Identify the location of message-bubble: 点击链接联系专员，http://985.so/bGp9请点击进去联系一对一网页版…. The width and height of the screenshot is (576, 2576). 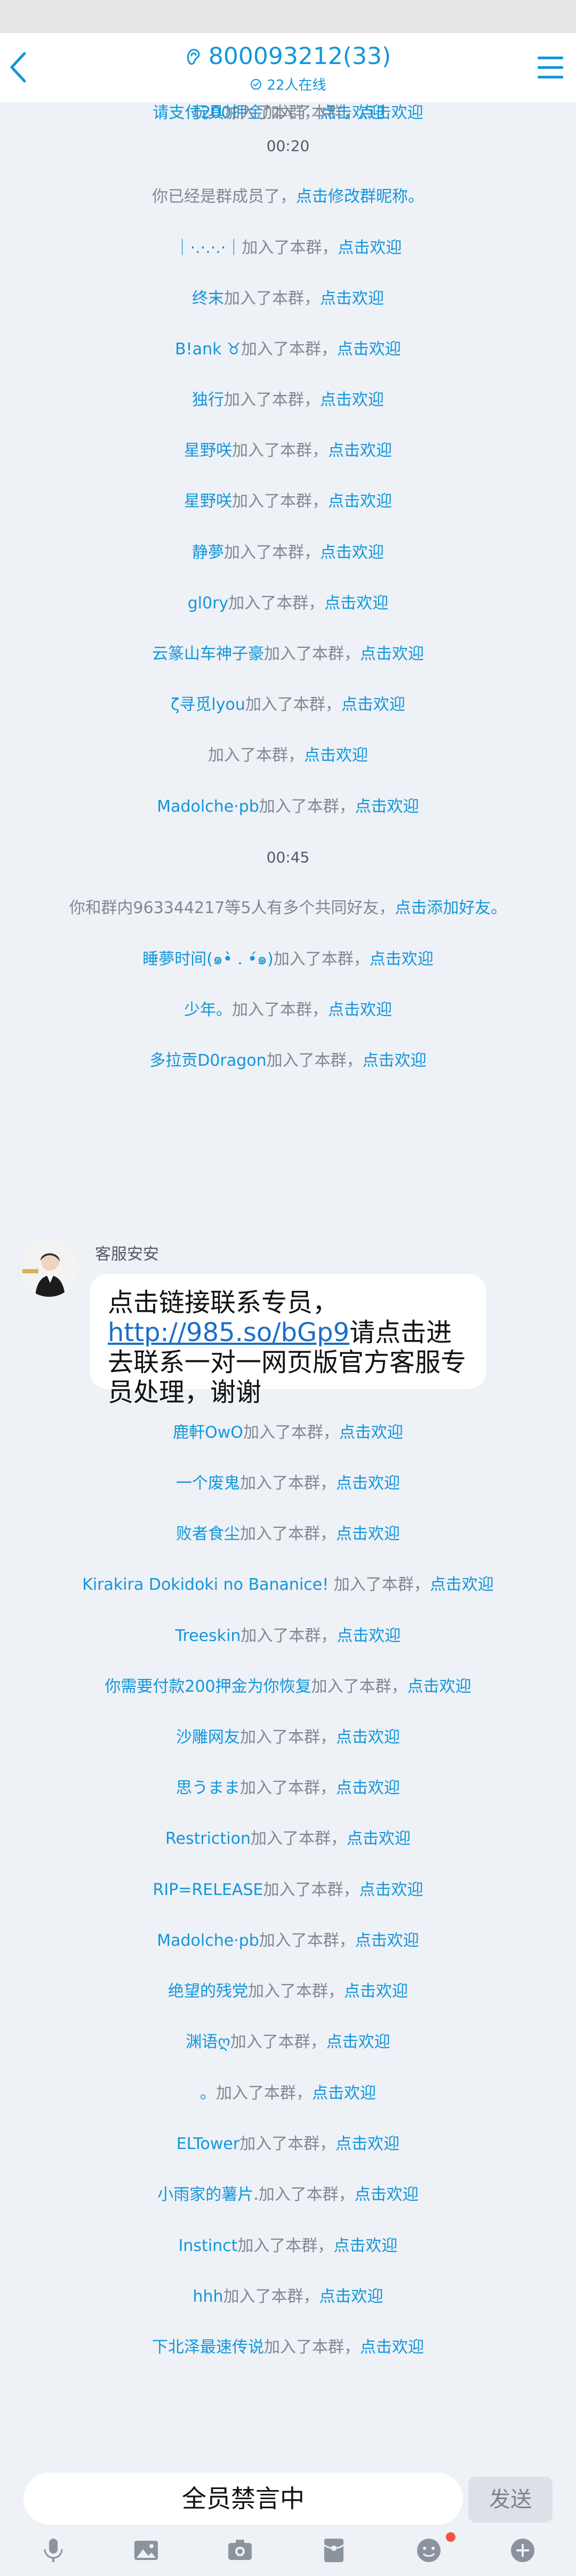
(288, 1340).